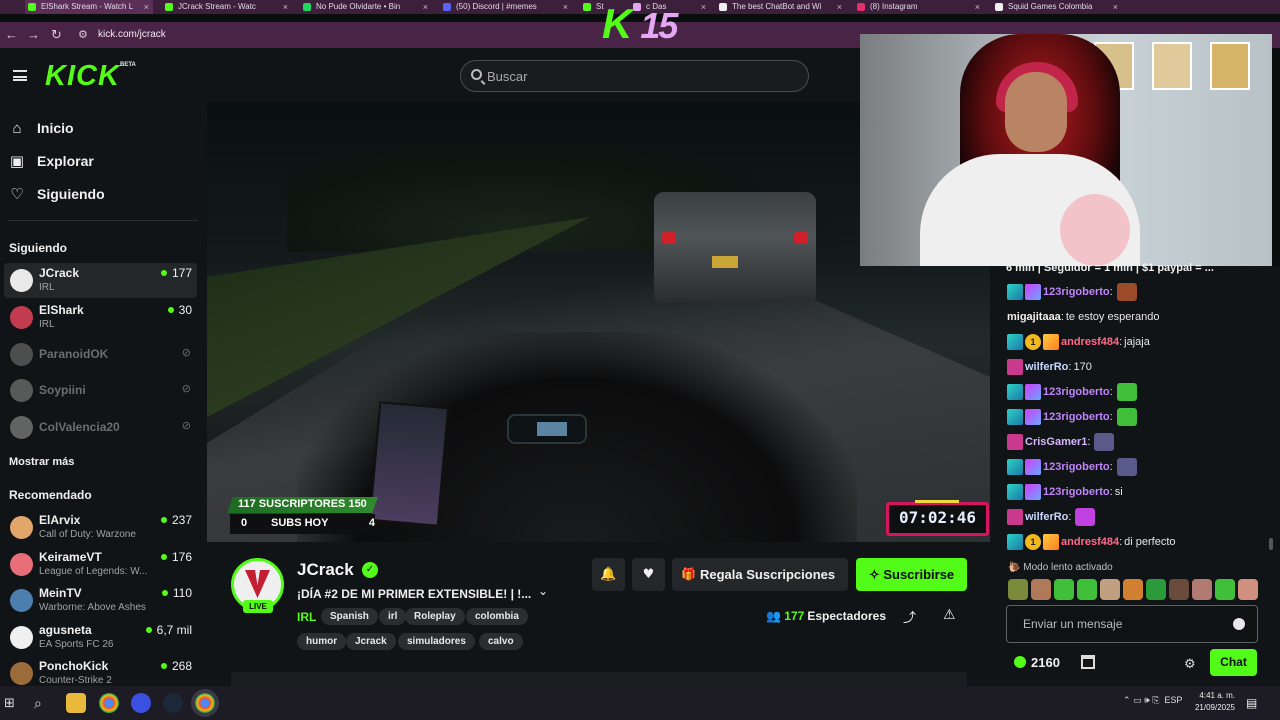 The height and width of the screenshot is (720, 1280). Describe the element at coordinates (100, 527) in the screenshot. I see `recommended-channel-elarvix: ElArvix Call of Duty: Warzone 237` at that location.